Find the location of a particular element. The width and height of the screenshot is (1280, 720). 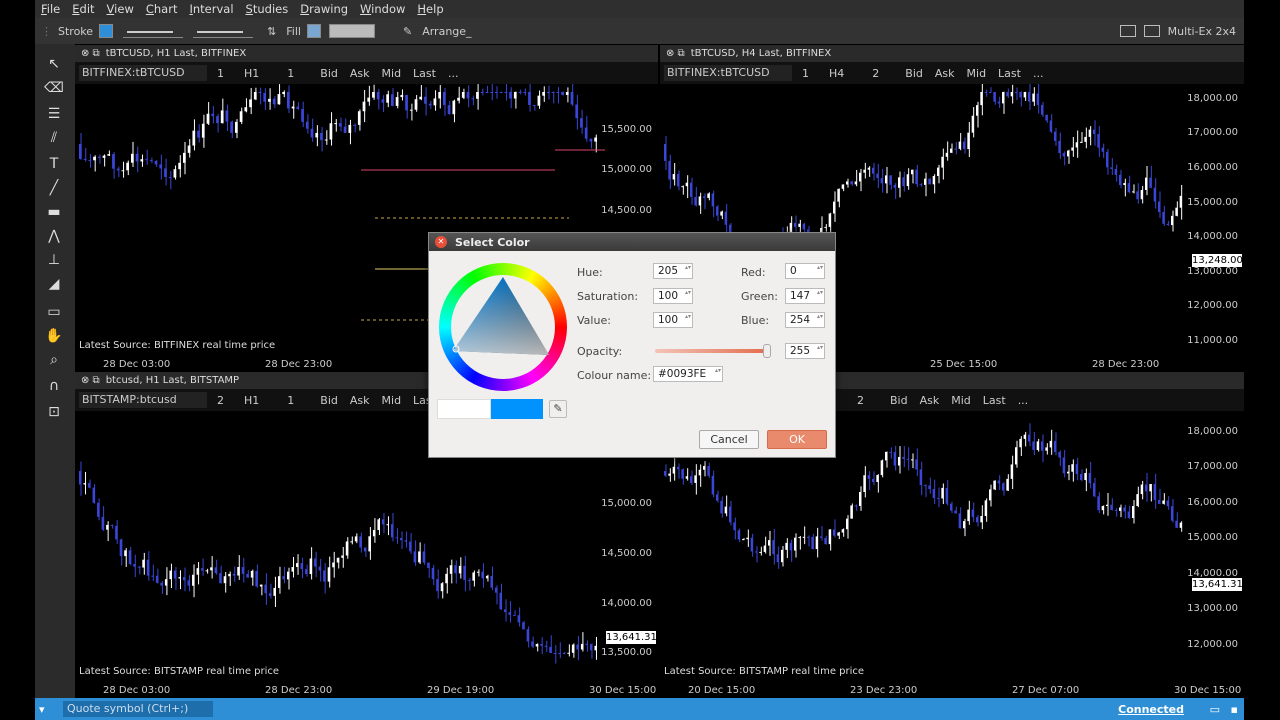

resize-icon: ▪ is located at coordinates (1234, 709).